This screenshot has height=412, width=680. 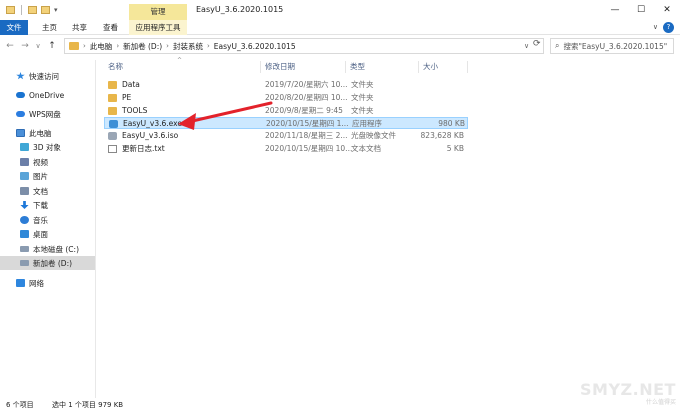 I want to click on sidebar-item-downloads: 下载, so click(x=47, y=205).